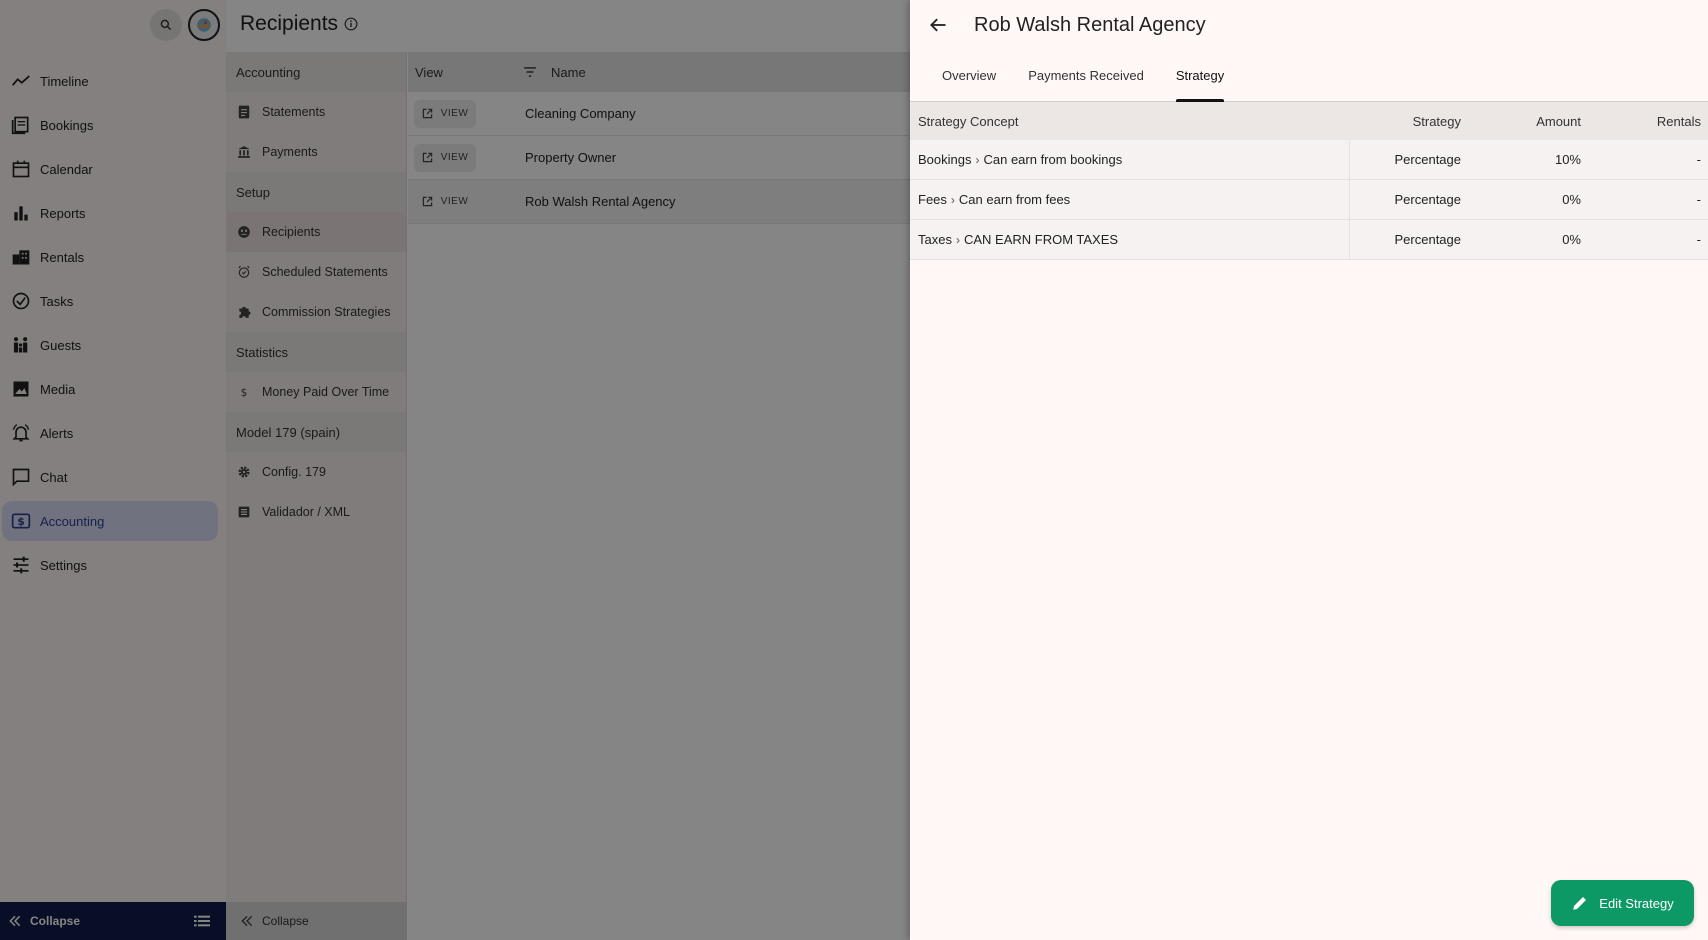  Describe the element at coordinates (1580, 903) in the screenshot. I see `pencil-icon` at that location.